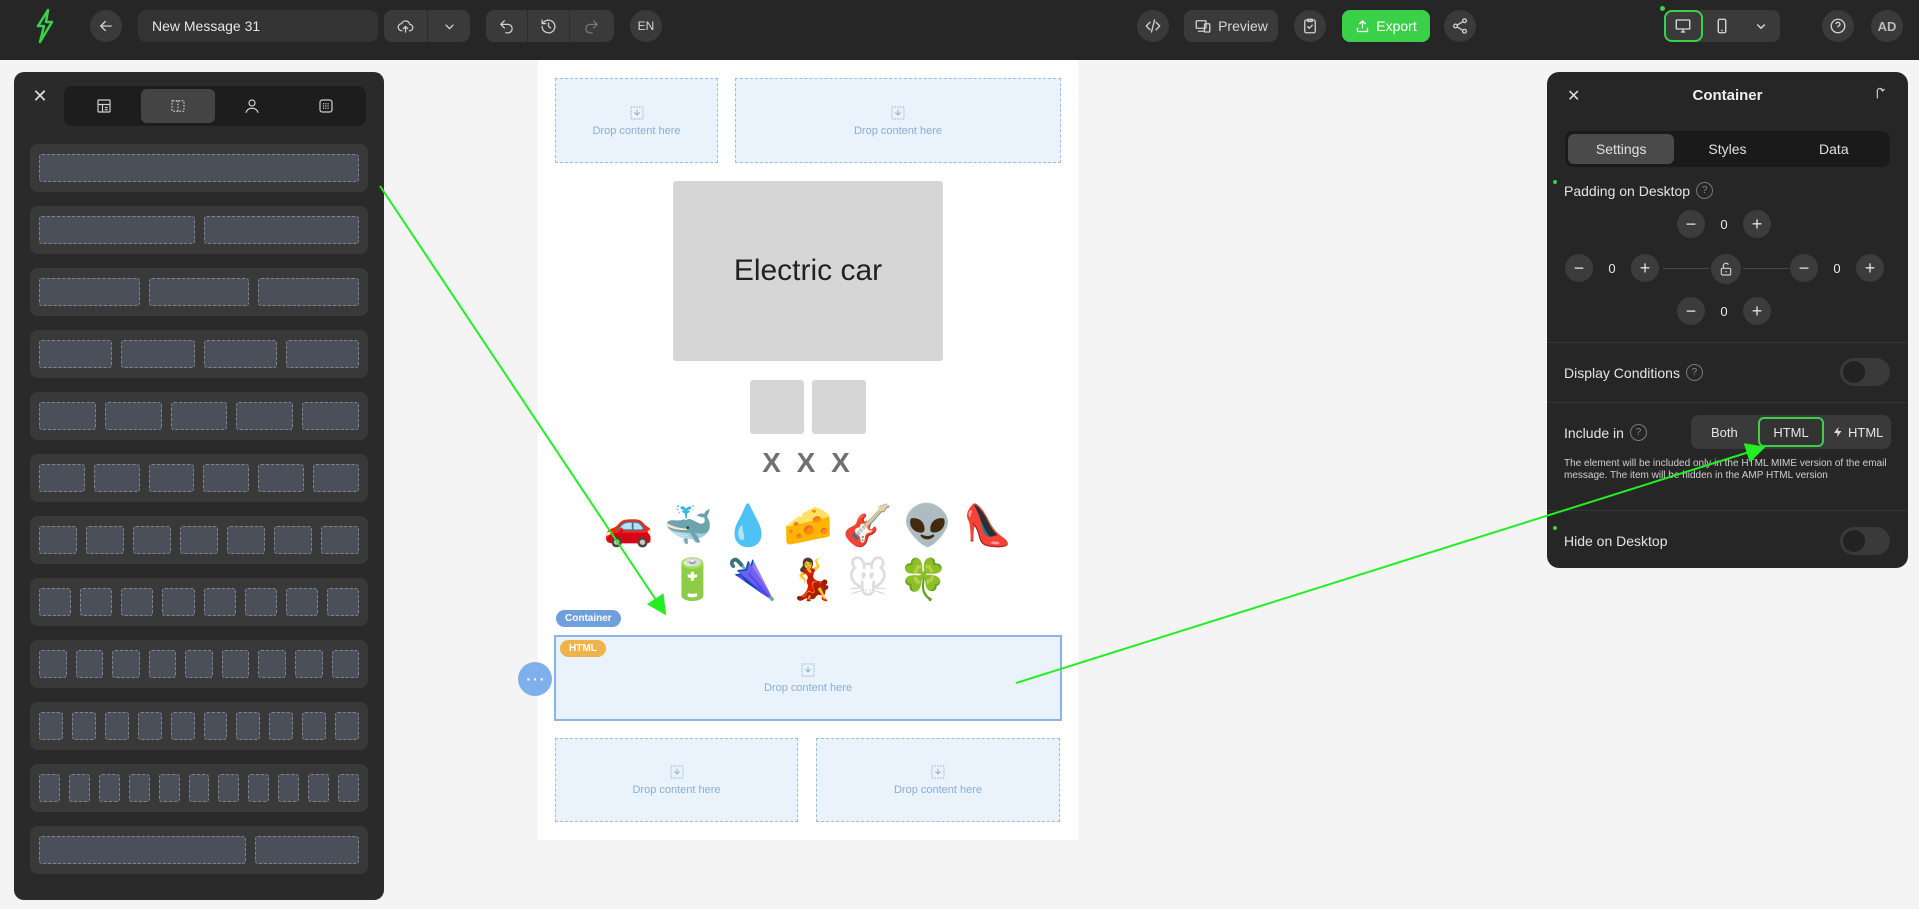 The height and width of the screenshot is (909, 1919). I want to click on test-checklist-button, so click(1310, 26).